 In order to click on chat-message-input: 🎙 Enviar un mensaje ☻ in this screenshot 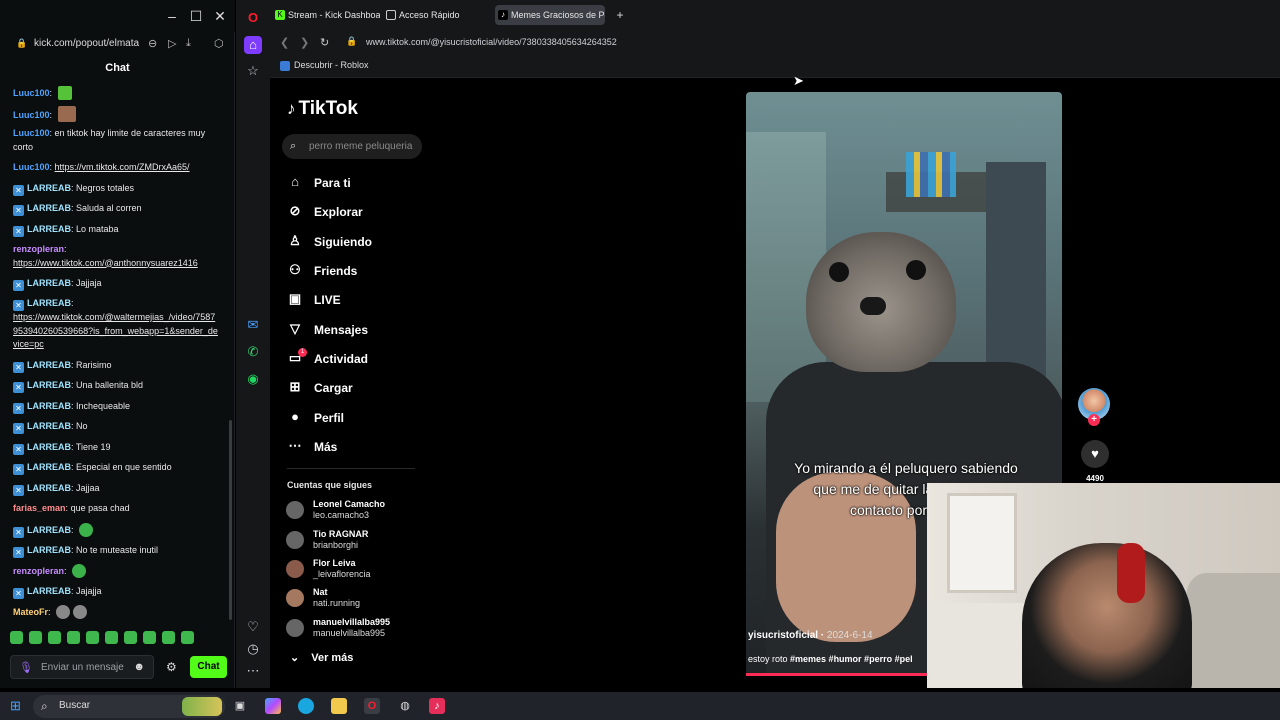, I will do `click(82, 667)`.